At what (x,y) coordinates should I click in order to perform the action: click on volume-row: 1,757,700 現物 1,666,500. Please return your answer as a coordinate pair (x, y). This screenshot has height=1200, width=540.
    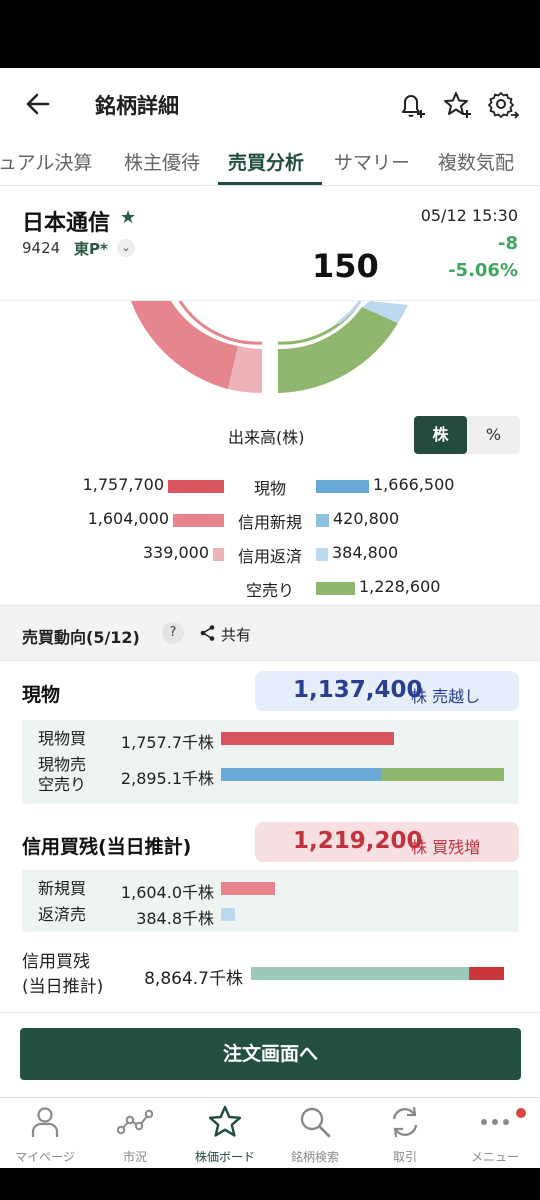
    Looking at the image, I should click on (270, 486).